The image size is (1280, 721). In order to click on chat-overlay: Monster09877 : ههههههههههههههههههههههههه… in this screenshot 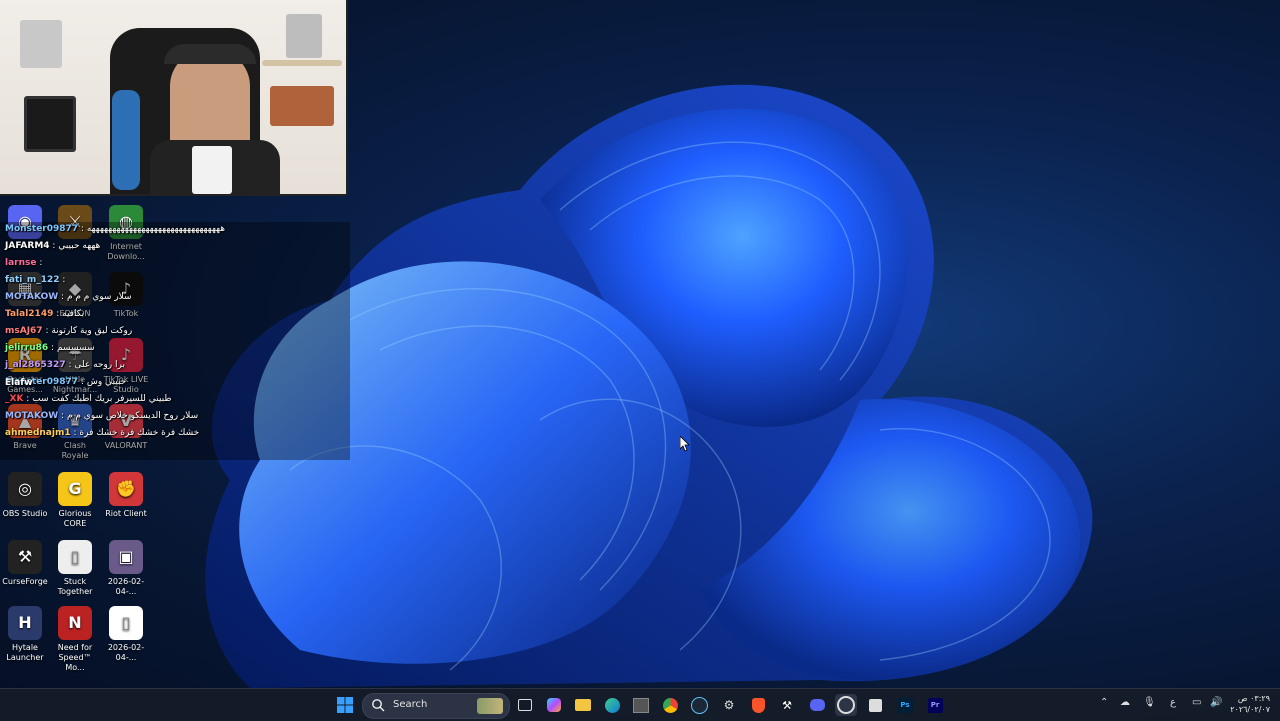, I will do `click(175, 341)`.